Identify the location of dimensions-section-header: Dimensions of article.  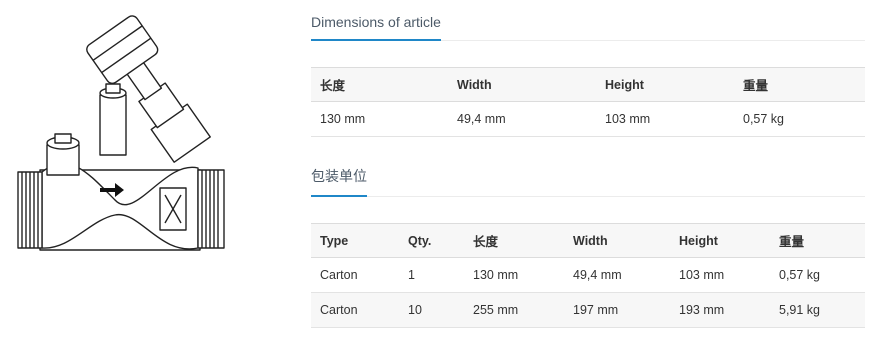
(588, 27).